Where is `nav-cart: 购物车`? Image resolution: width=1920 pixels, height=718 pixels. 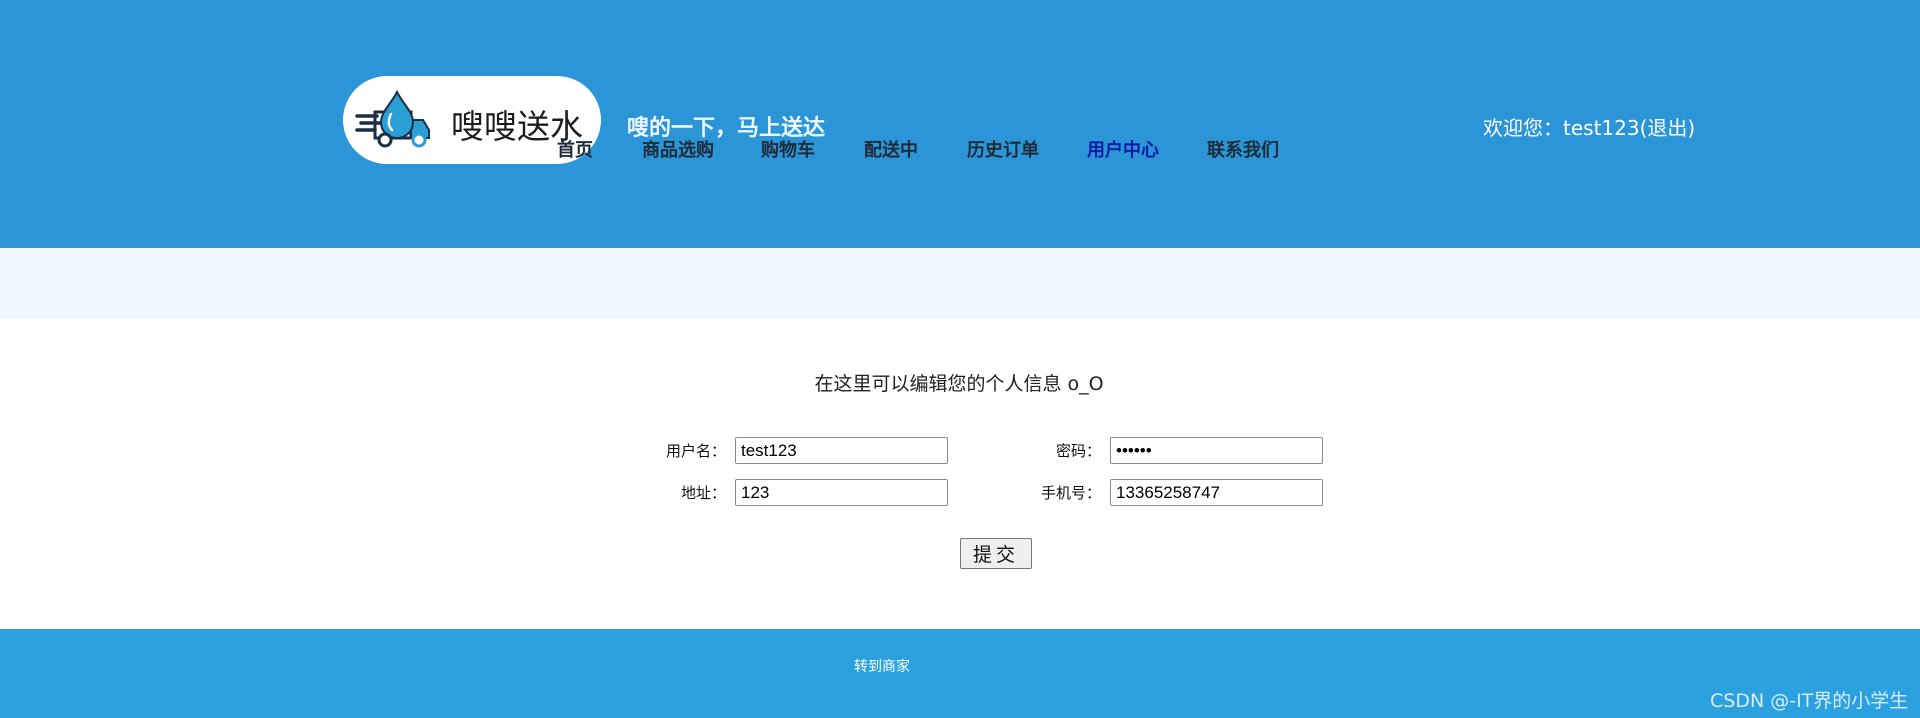
nav-cart: 购物车 is located at coordinates (788, 149).